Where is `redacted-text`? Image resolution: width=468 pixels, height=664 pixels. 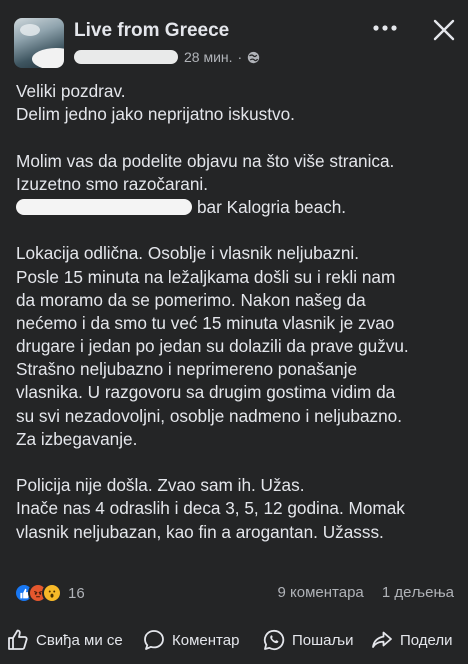 redacted-text is located at coordinates (104, 206).